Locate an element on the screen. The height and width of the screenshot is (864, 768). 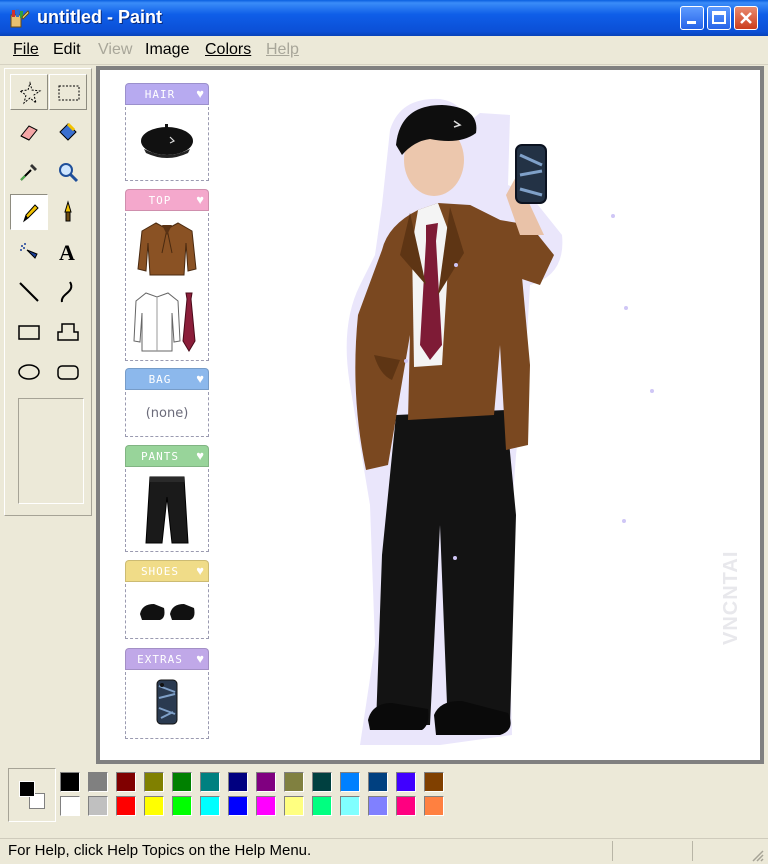
brown-jacket-icon is located at coordinates (167, 249).